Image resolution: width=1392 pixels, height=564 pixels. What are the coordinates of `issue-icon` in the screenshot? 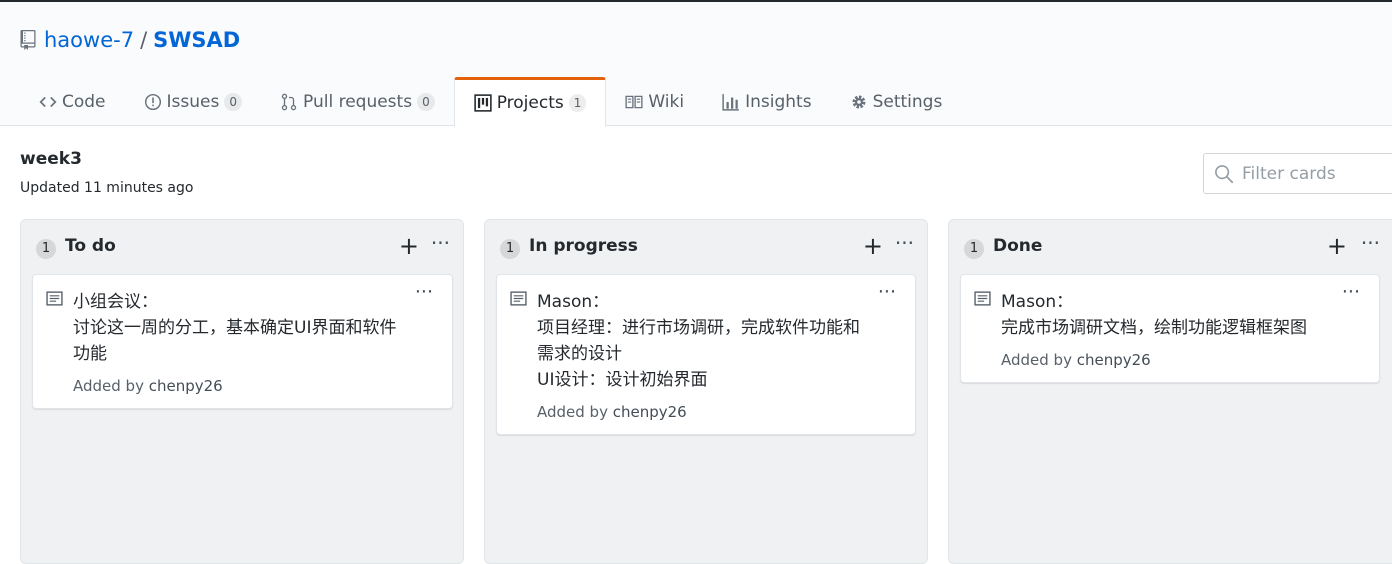 It's located at (152, 101).